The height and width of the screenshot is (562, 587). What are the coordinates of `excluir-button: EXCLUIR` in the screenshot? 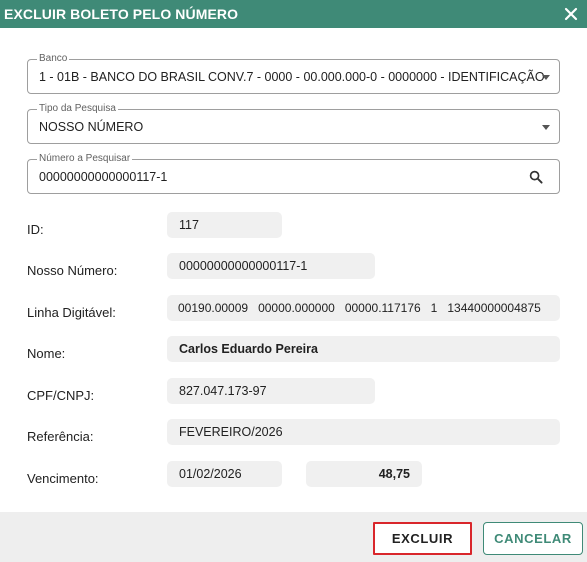 It's located at (422, 538).